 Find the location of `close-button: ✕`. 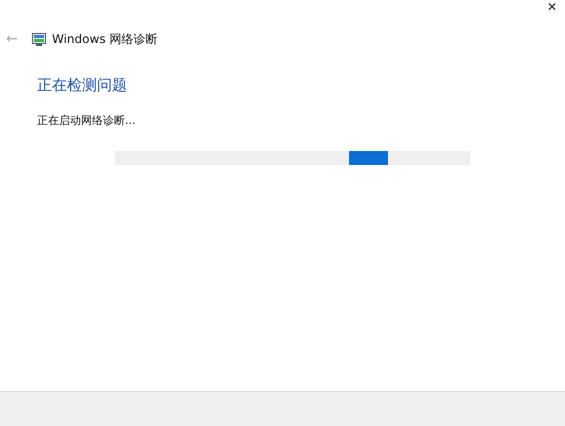

close-button: ✕ is located at coordinates (551, 11).